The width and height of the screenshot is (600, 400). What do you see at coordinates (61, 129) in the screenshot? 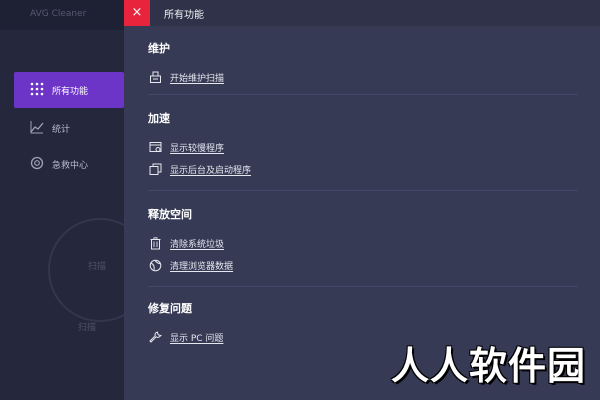
I see `sidebar-item-label: 统计` at bounding box center [61, 129].